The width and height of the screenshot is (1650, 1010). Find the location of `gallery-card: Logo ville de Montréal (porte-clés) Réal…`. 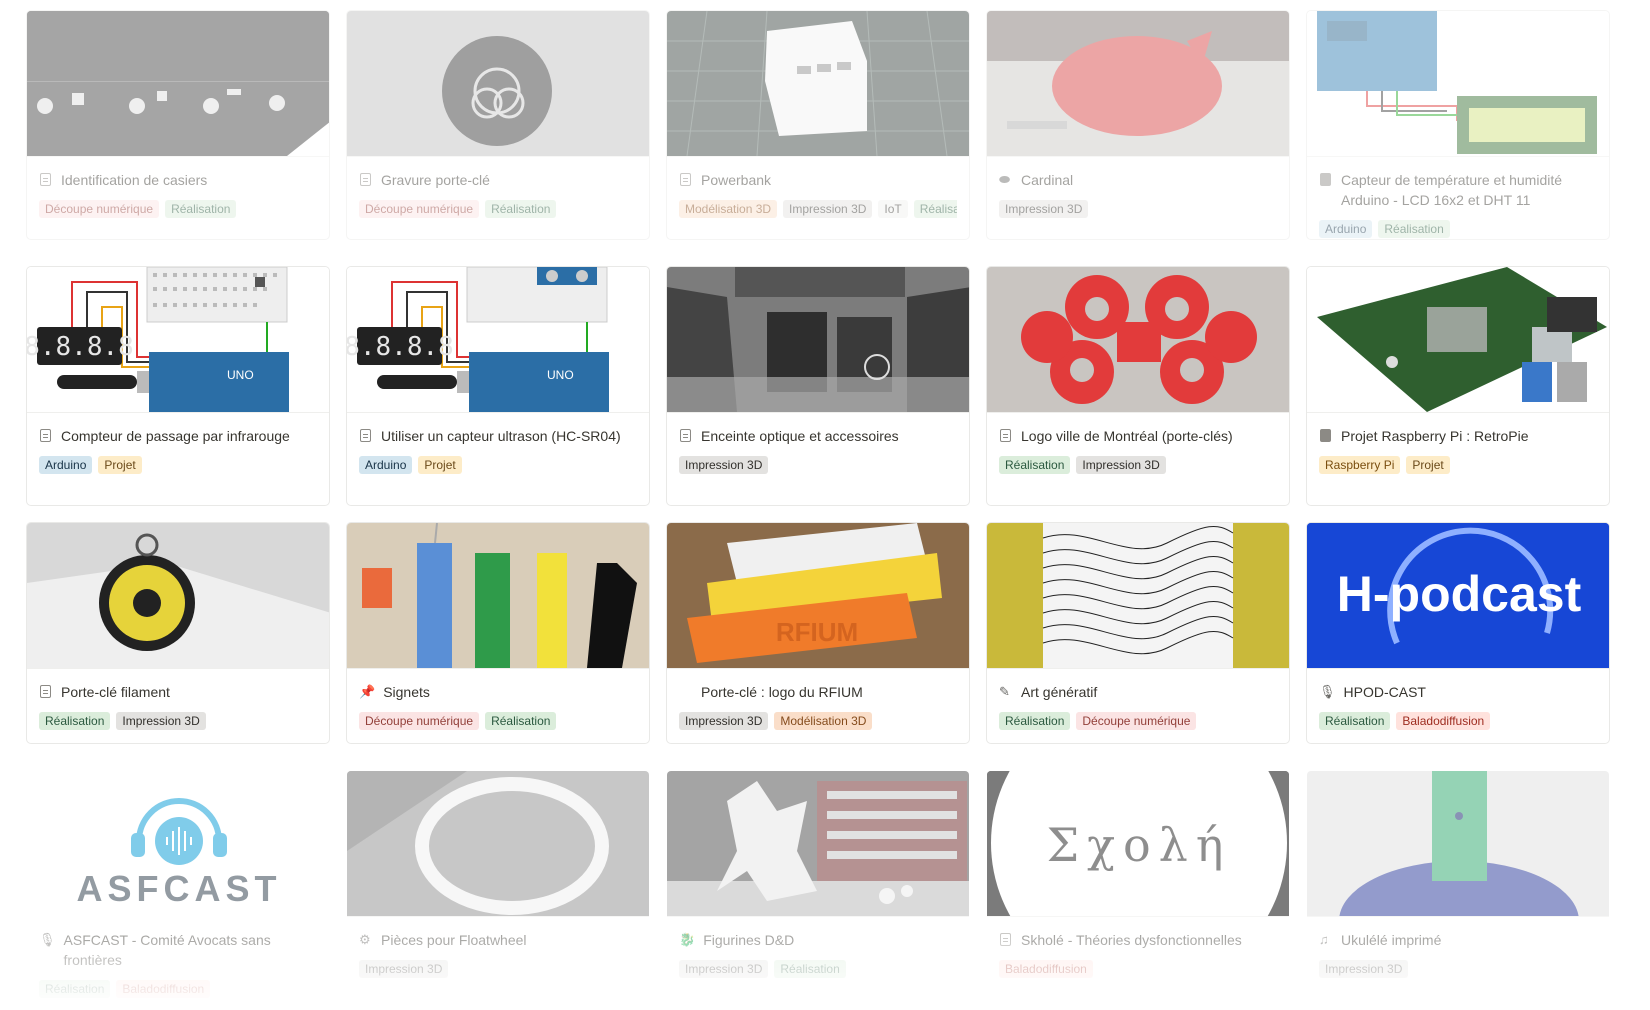

gallery-card: Logo ville de Montréal (porte-clés) Réal… is located at coordinates (1138, 386).